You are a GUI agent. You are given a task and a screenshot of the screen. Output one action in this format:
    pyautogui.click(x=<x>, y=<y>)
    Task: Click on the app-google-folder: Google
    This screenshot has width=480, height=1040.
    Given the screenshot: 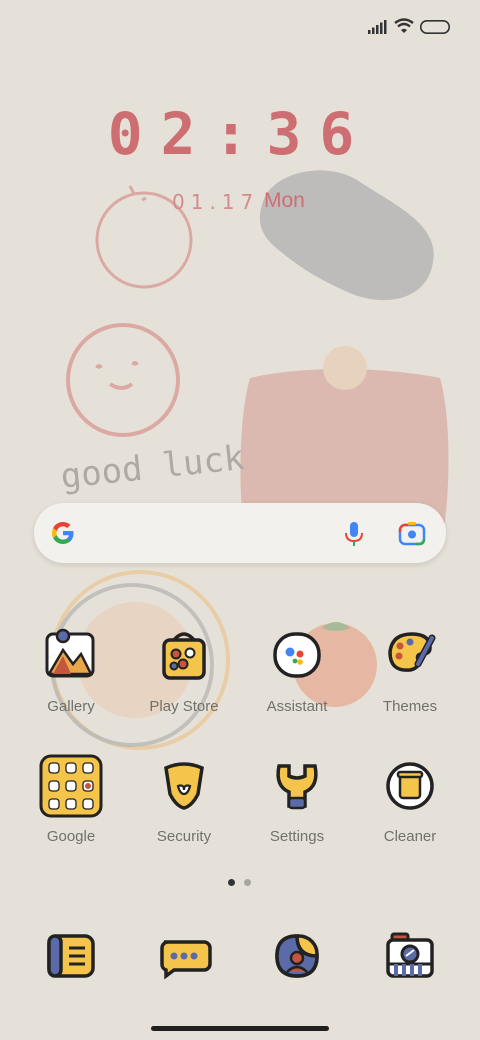 What is the action you would take?
    pyautogui.click(x=71, y=799)
    